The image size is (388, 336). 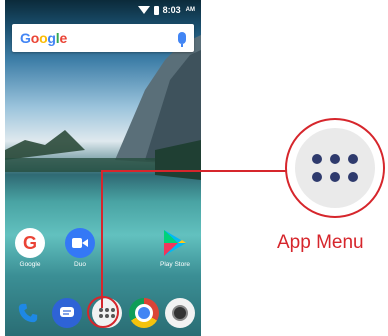 What do you see at coordinates (320, 242) in the screenshot?
I see `callout-label: App Menu` at bounding box center [320, 242].